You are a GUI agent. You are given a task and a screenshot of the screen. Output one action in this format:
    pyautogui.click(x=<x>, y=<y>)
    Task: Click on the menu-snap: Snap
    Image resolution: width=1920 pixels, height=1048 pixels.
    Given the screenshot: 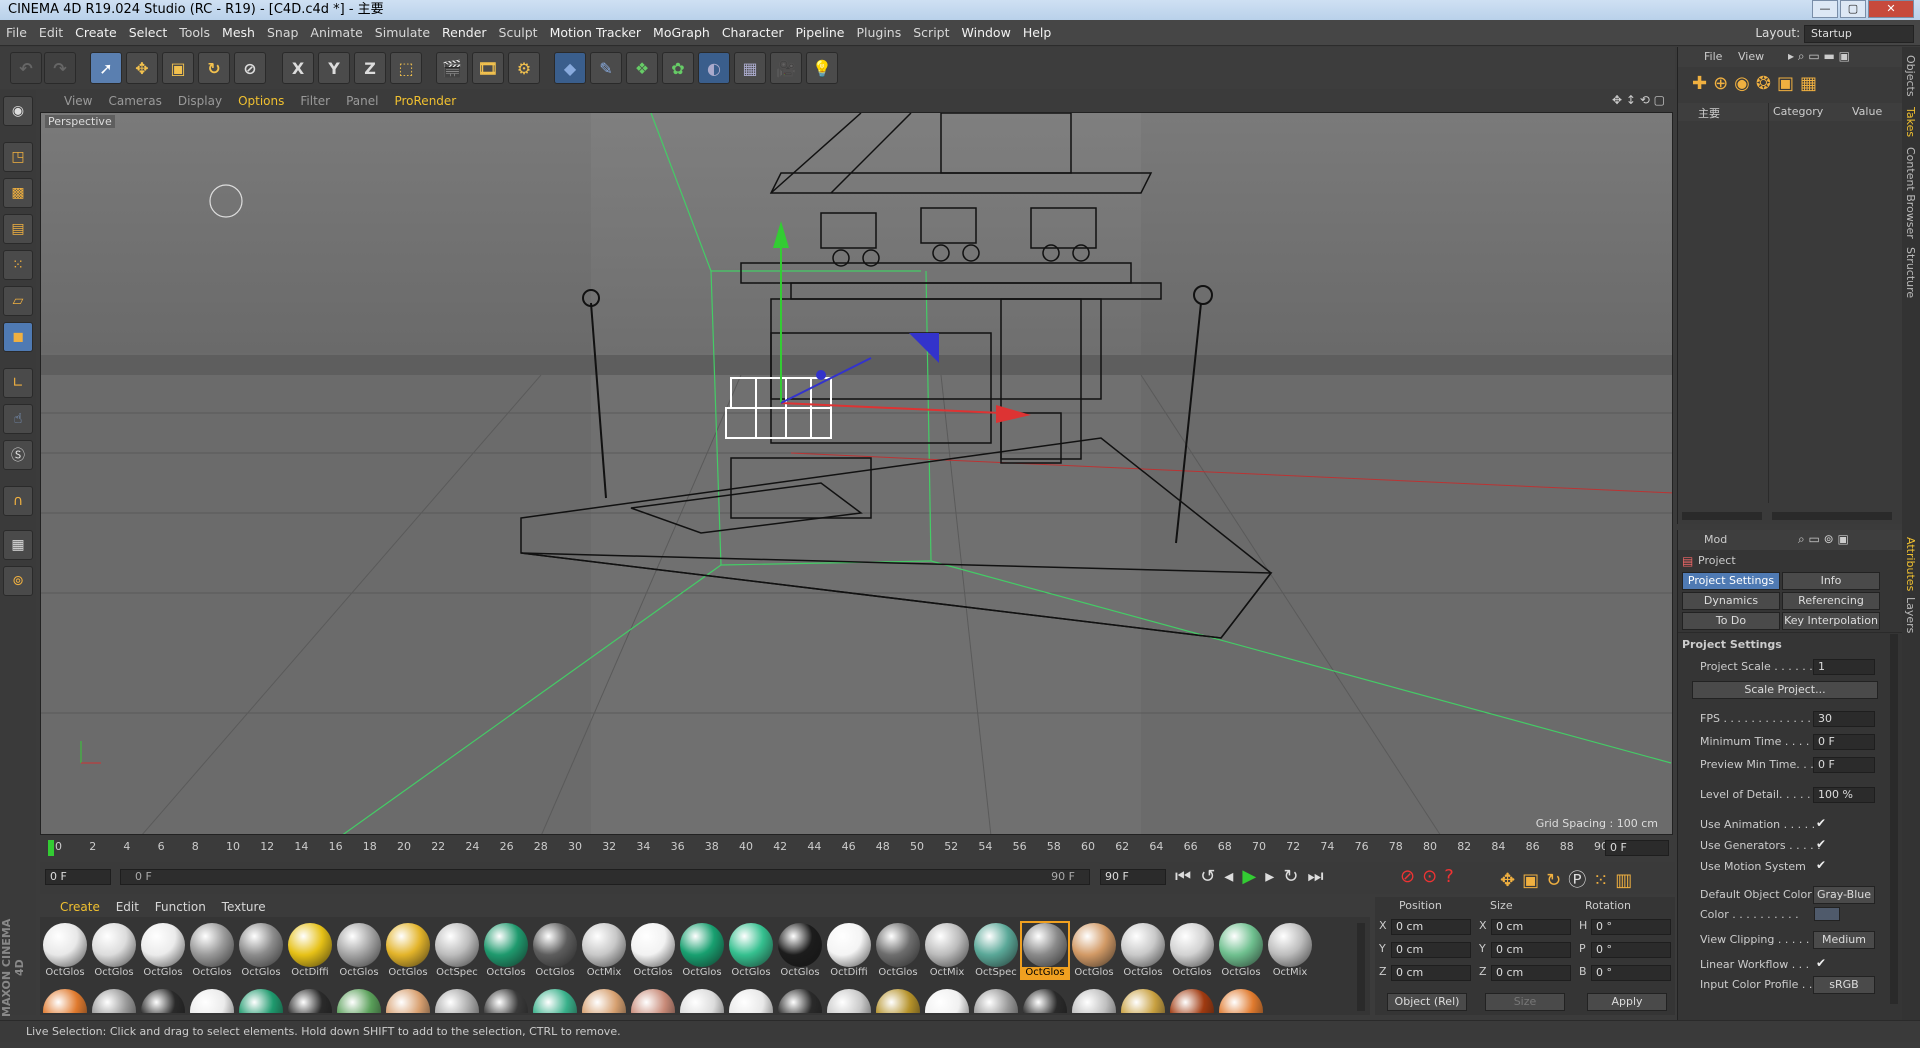 What is the action you would take?
    pyautogui.click(x=282, y=33)
    